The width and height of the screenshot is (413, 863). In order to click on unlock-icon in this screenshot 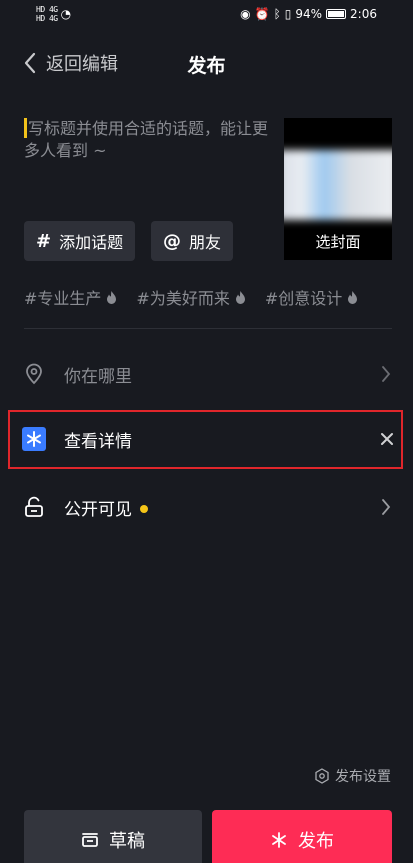, I will do `click(34, 507)`.